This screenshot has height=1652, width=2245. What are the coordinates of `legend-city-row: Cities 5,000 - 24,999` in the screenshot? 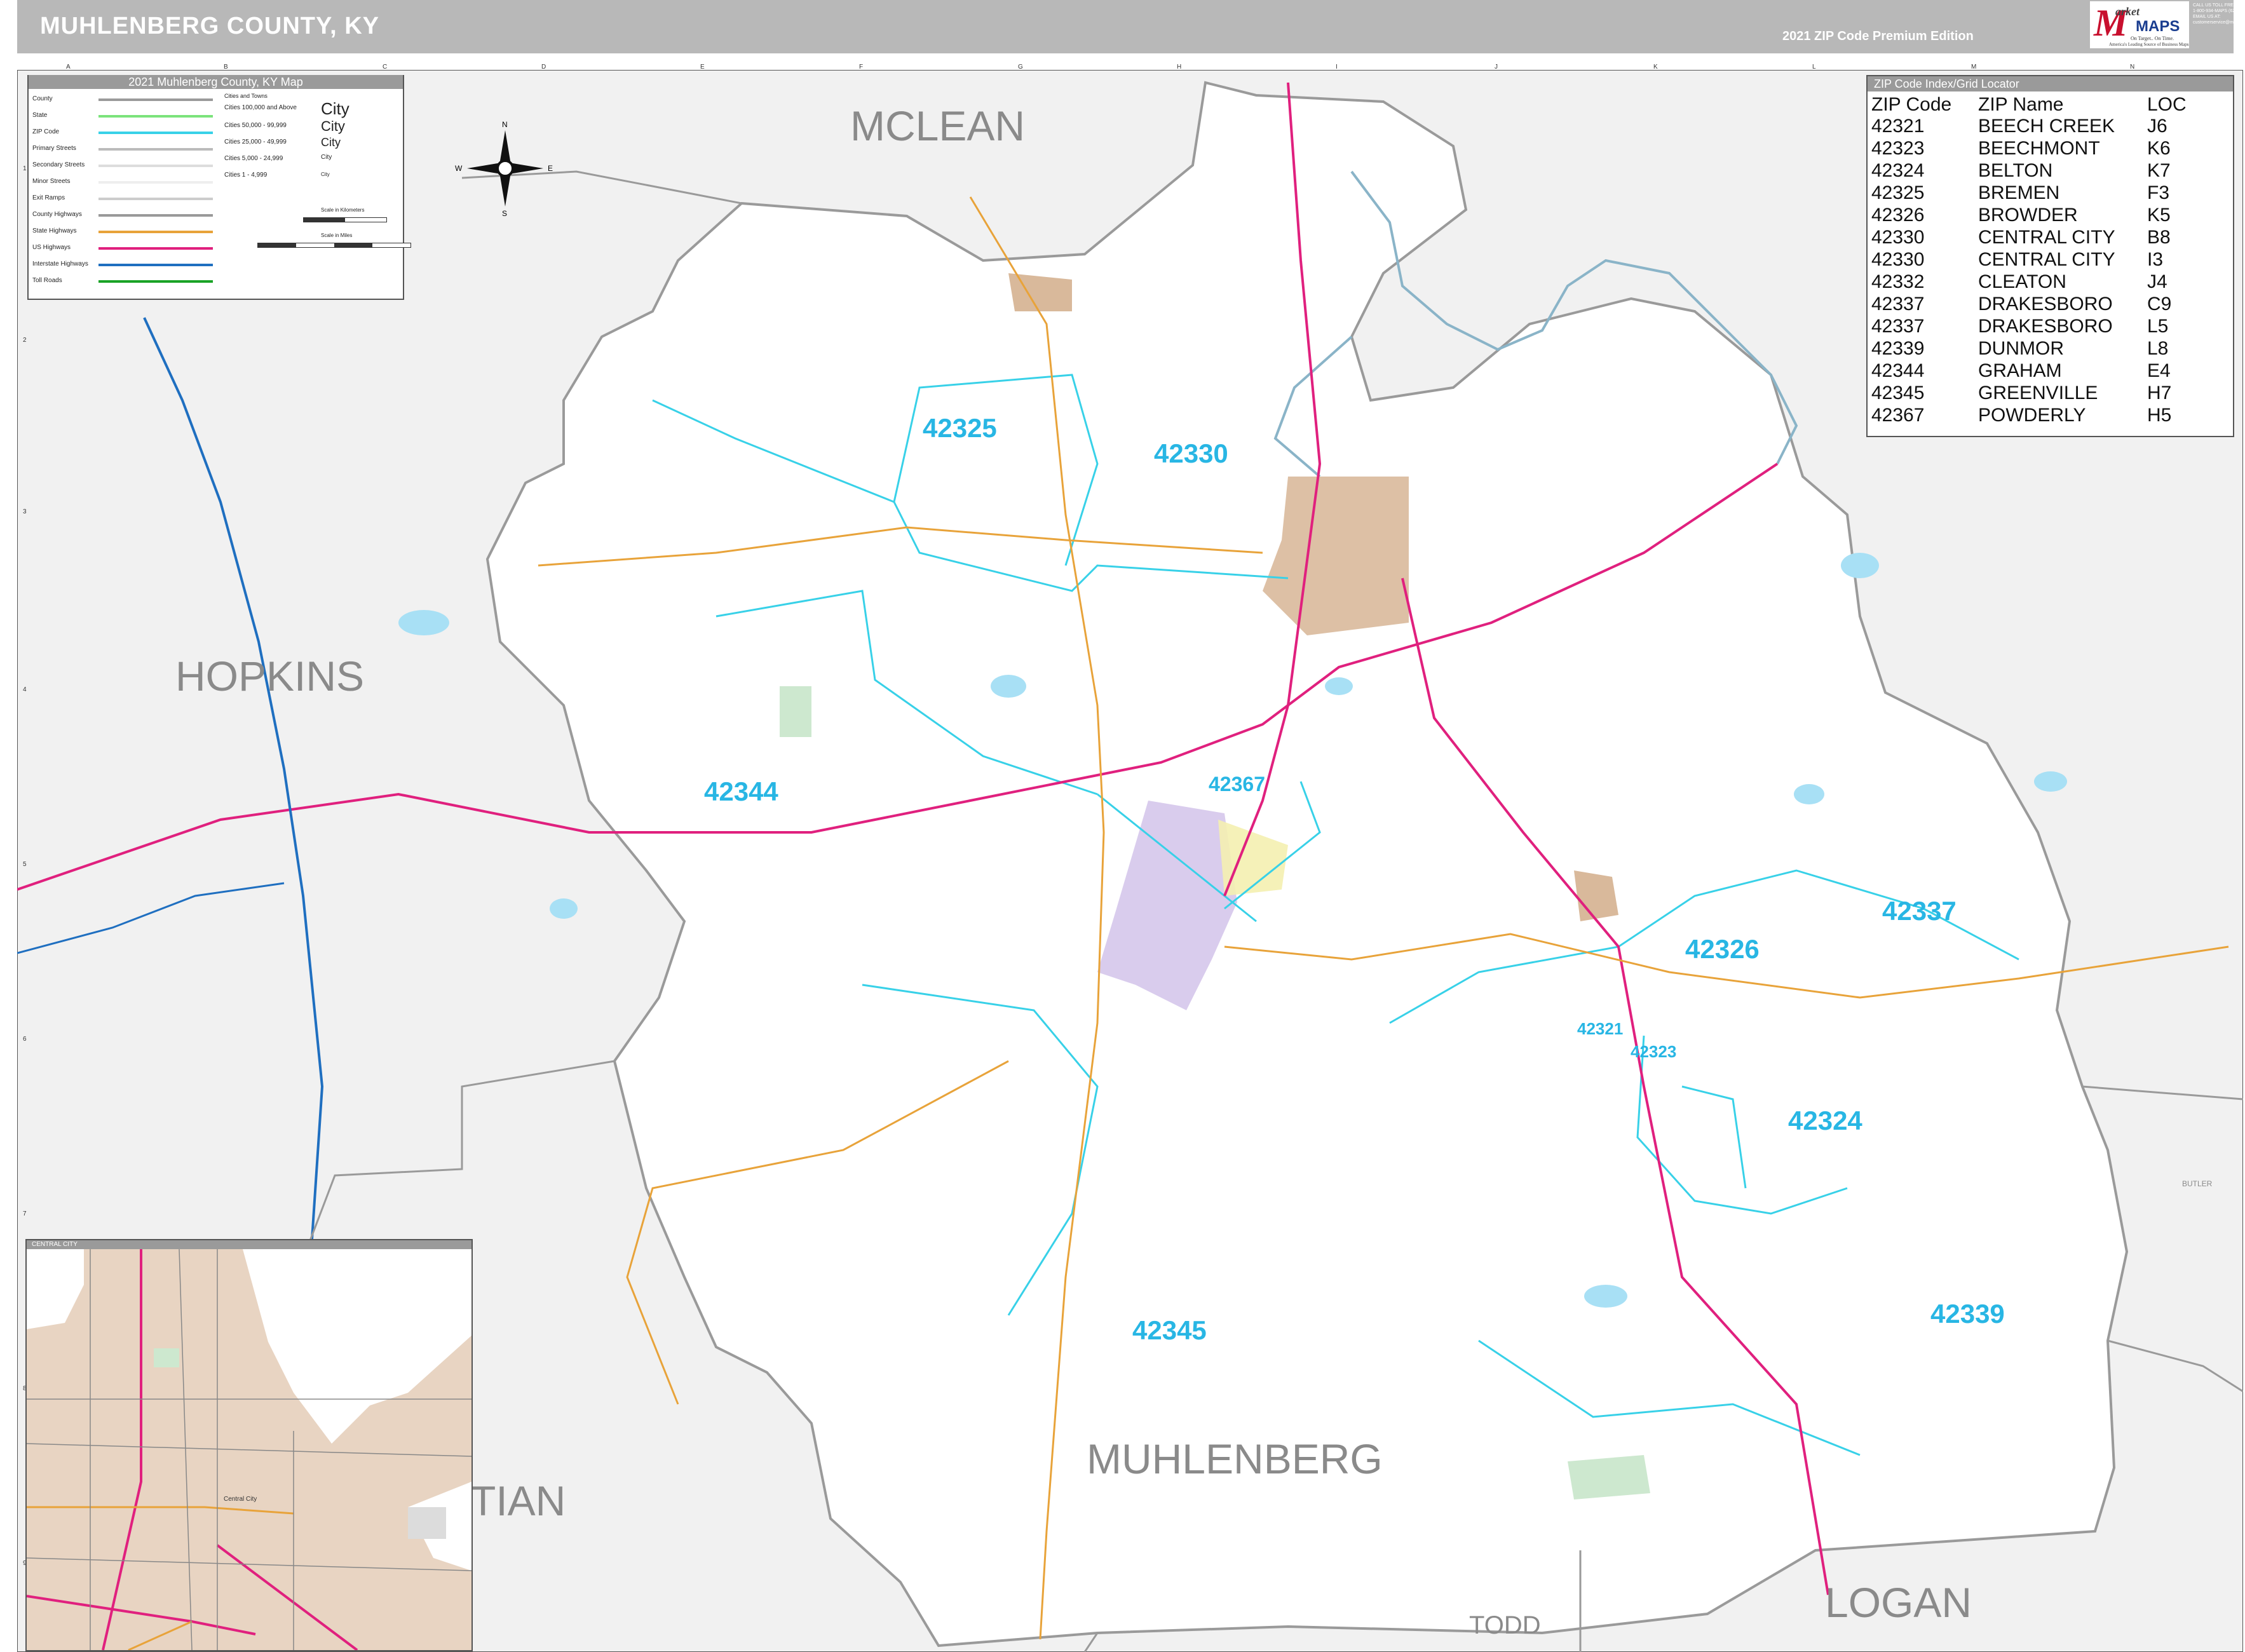 It's located at (253, 158).